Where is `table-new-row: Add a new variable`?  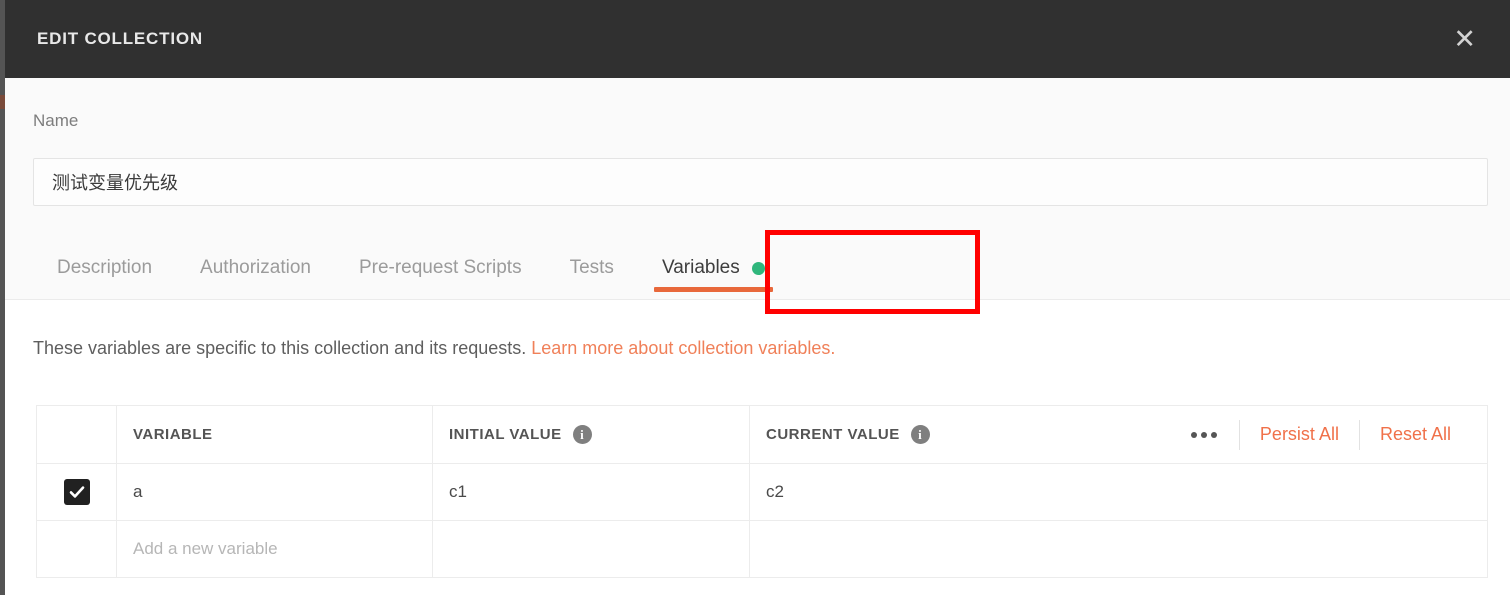 table-new-row: Add a new variable is located at coordinates (762, 549).